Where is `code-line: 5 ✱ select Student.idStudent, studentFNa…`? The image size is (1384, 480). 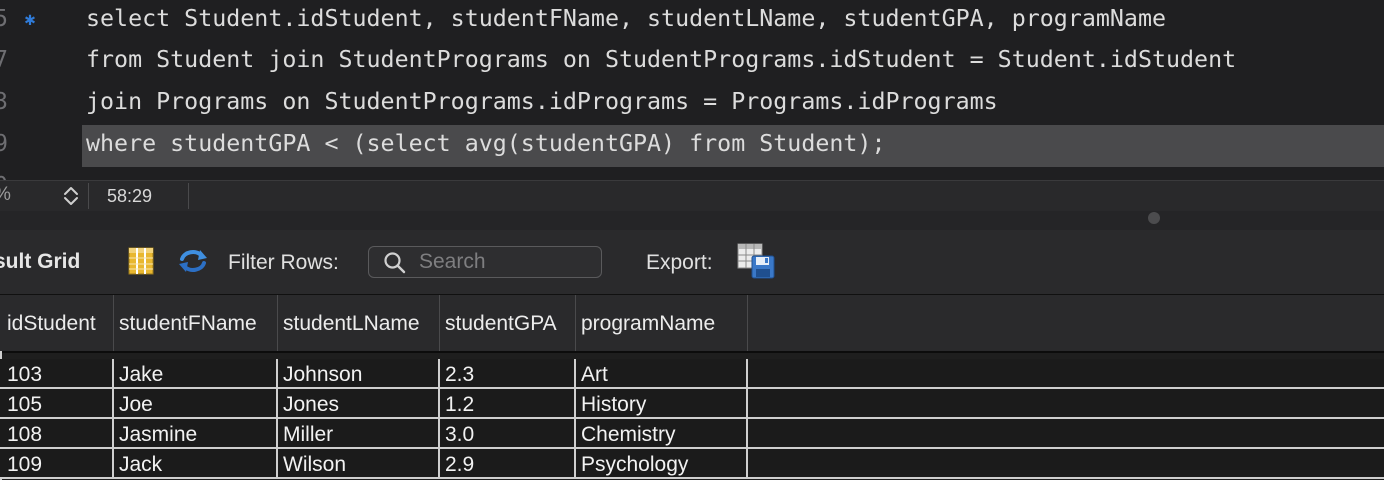
code-line: 5 ✱ select Student.idStudent, studentFNa… is located at coordinates (692, 21).